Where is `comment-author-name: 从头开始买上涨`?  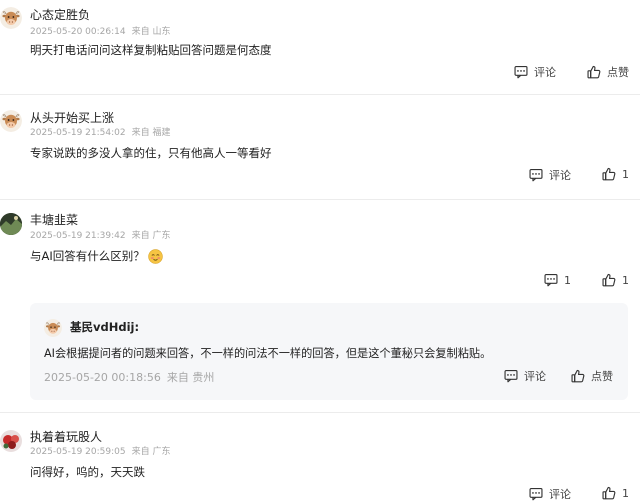 comment-author-name: 从头开始买上涨 is located at coordinates (72, 118).